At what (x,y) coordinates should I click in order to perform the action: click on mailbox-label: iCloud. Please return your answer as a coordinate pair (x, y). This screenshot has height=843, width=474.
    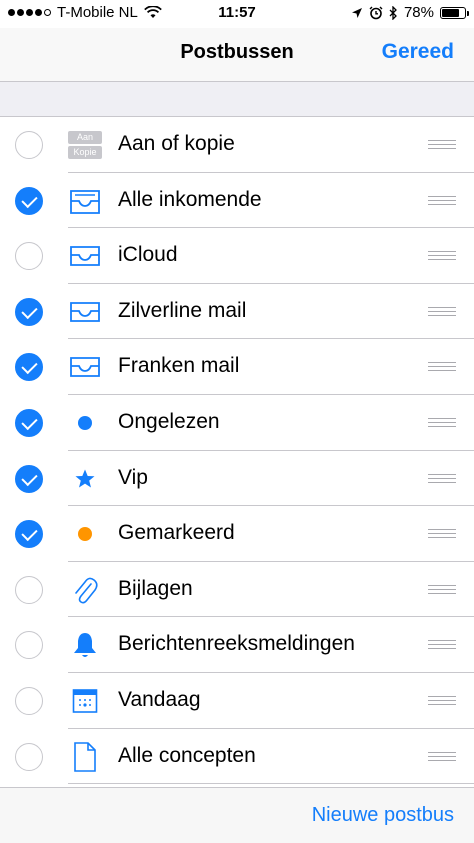
    Looking at the image, I should click on (148, 255).